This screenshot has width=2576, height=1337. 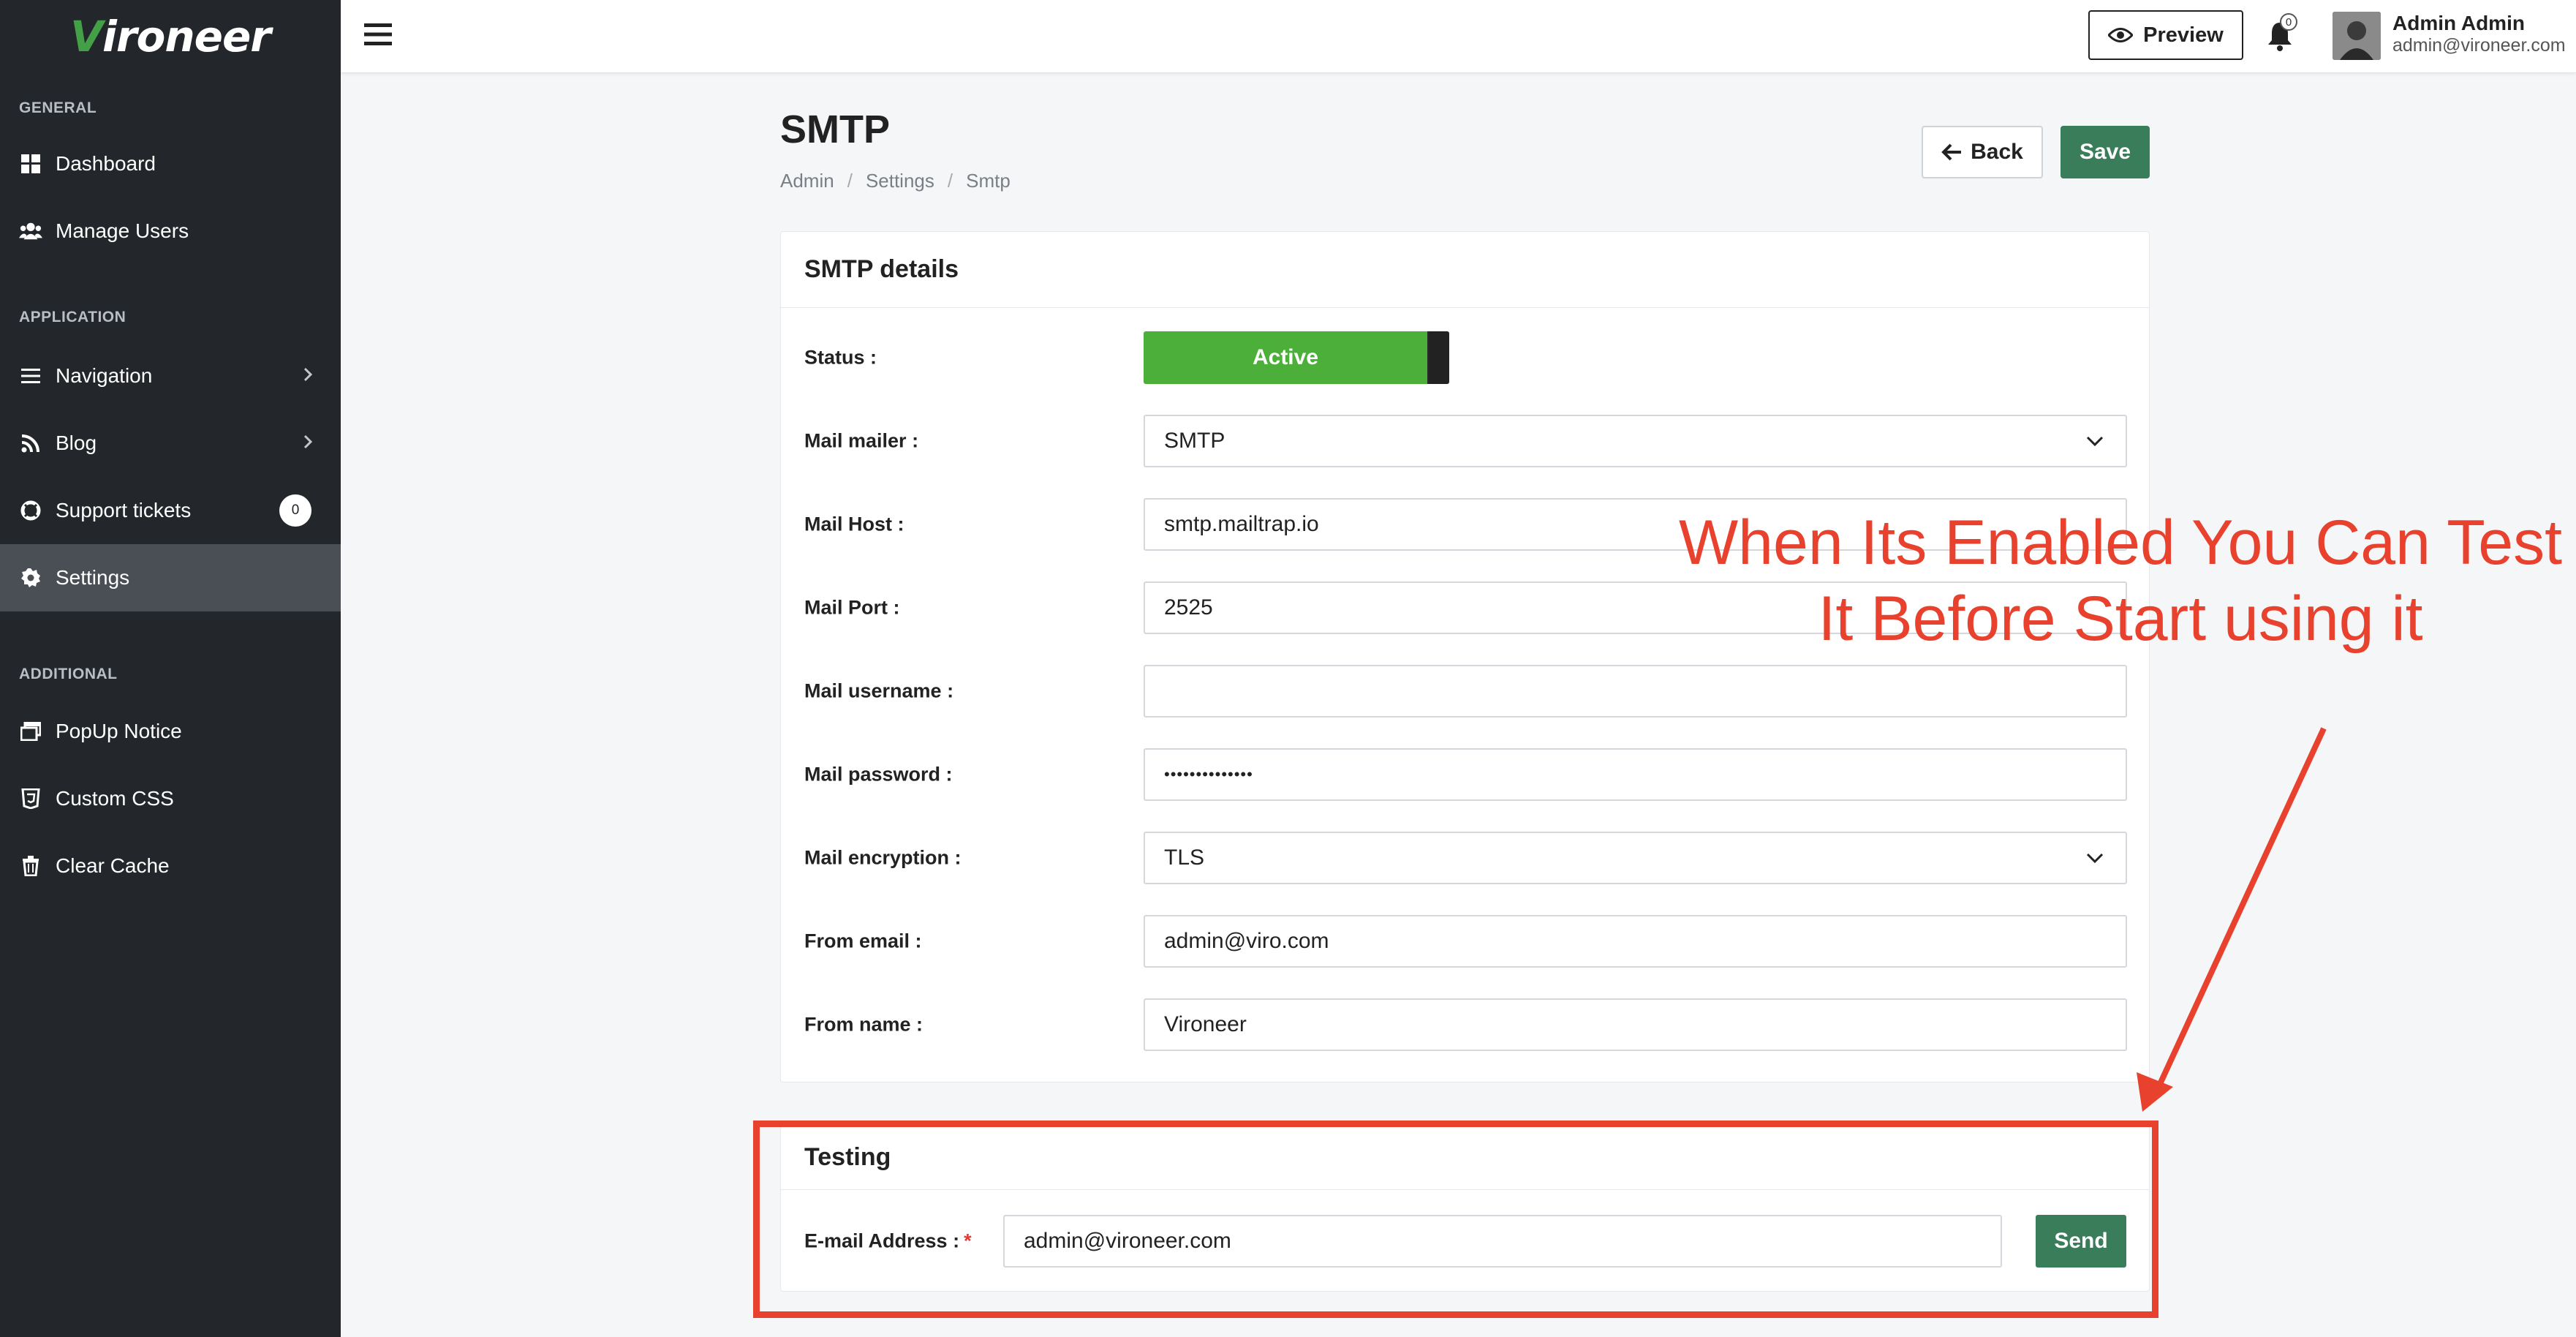 What do you see at coordinates (170, 376) in the screenshot?
I see `sidebar-item-navigation: Navigation` at bounding box center [170, 376].